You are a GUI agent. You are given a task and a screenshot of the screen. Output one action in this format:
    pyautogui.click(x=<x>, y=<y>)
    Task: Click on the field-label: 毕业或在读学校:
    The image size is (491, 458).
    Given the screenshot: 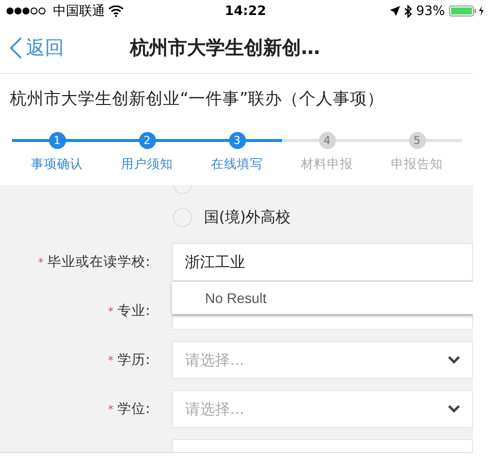 What is the action you would take?
    pyautogui.click(x=98, y=262)
    